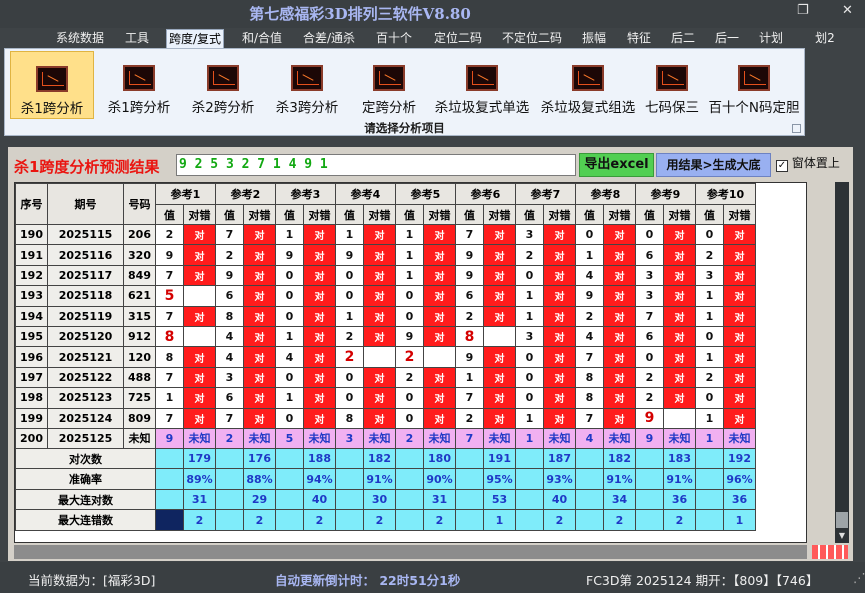 This screenshot has width=865, height=593. What do you see at coordinates (545, 194) in the screenshot?
I see `col-header-ref: 参考7` at bounding box center [545, 194].